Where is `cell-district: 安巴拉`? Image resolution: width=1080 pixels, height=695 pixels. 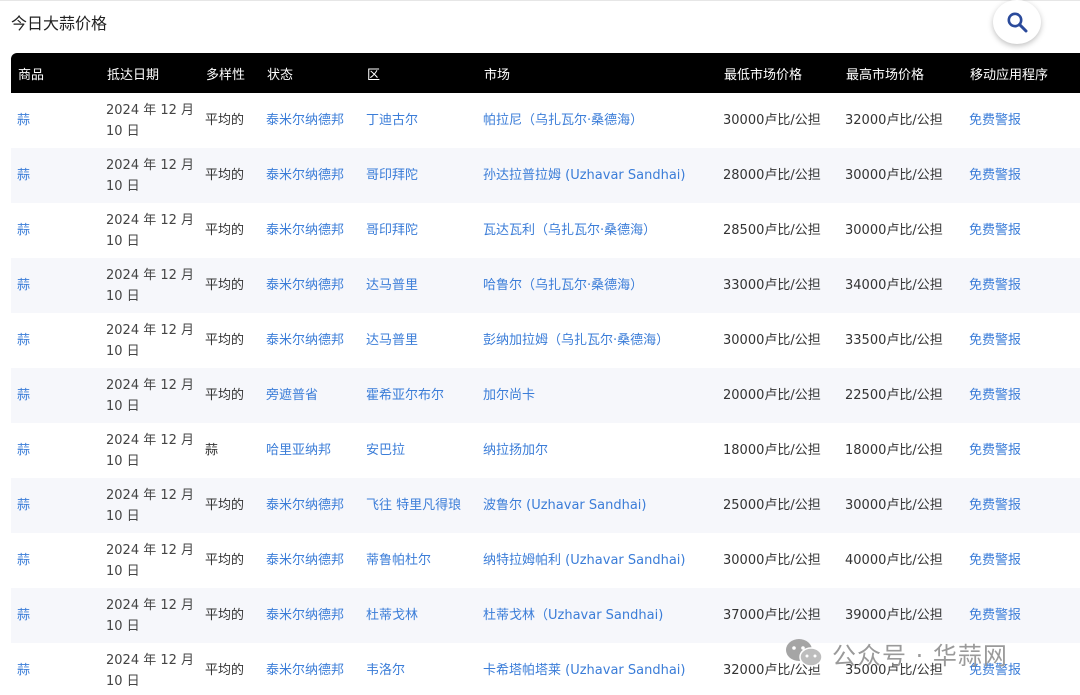
cell-district: 安巴拉 is located at coordinates (385, 450).